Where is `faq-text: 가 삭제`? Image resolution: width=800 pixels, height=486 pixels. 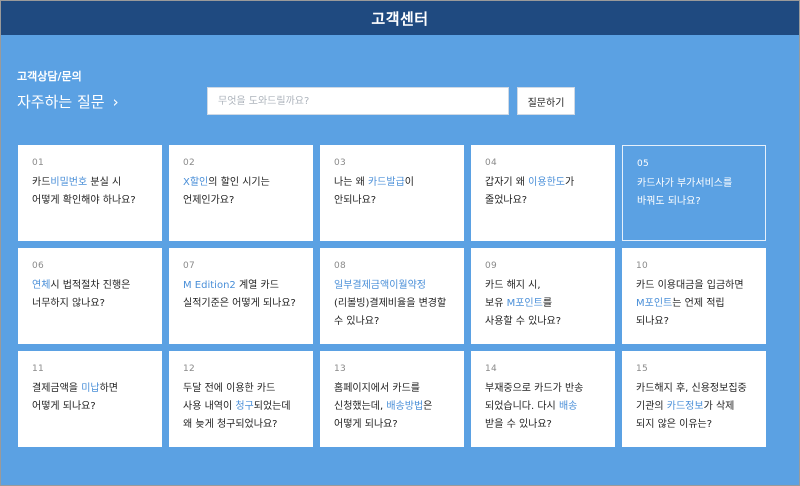
faq-text: 가 삭제 is located at coordinates (719, 406).